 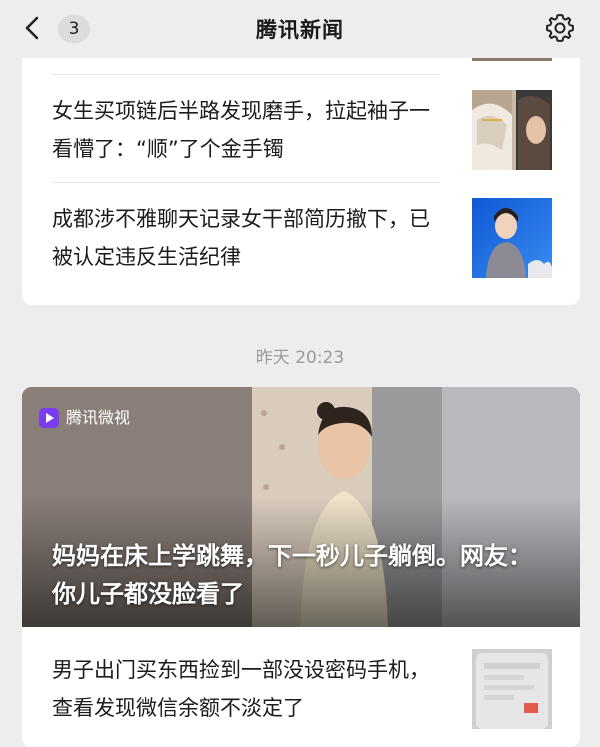 I want to click on gear-icon, so click(x=560, y=28).